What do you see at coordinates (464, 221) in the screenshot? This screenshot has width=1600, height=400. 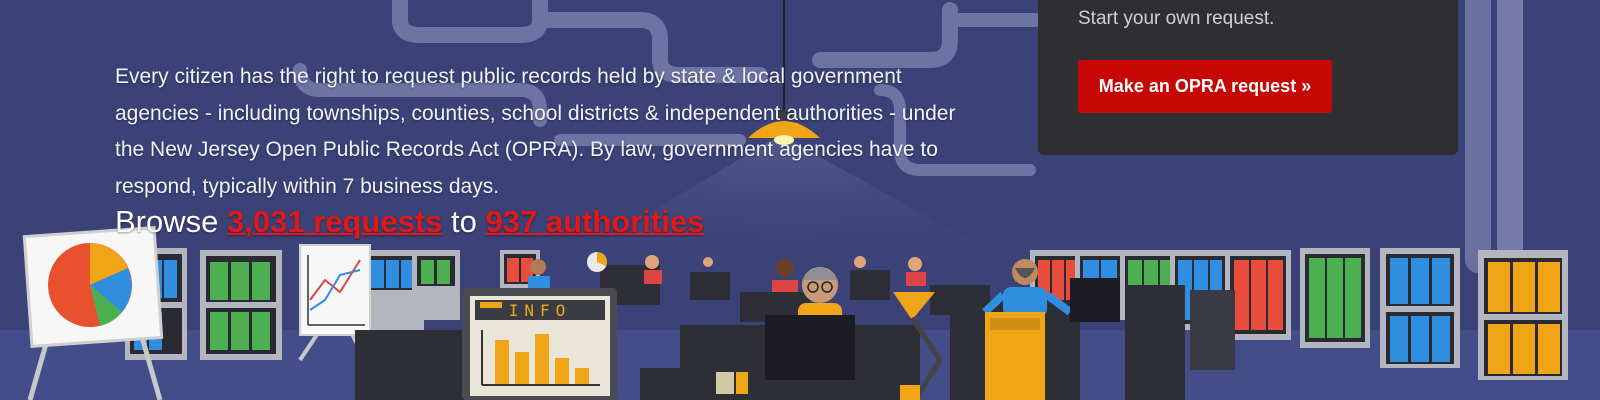 I see `browse-middle: to` at bounding box center [464, 221].